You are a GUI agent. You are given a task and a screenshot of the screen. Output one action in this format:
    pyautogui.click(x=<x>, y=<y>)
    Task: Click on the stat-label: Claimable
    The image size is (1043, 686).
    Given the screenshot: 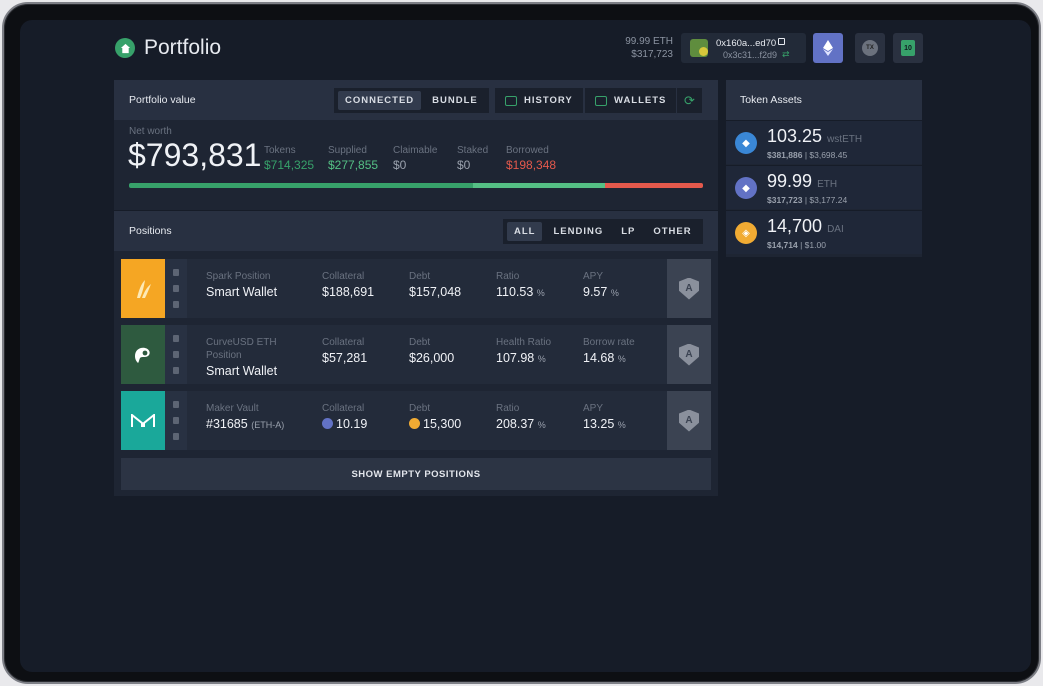 What is the action you would take?
    pyautogui.click(x=415, y=150)
    